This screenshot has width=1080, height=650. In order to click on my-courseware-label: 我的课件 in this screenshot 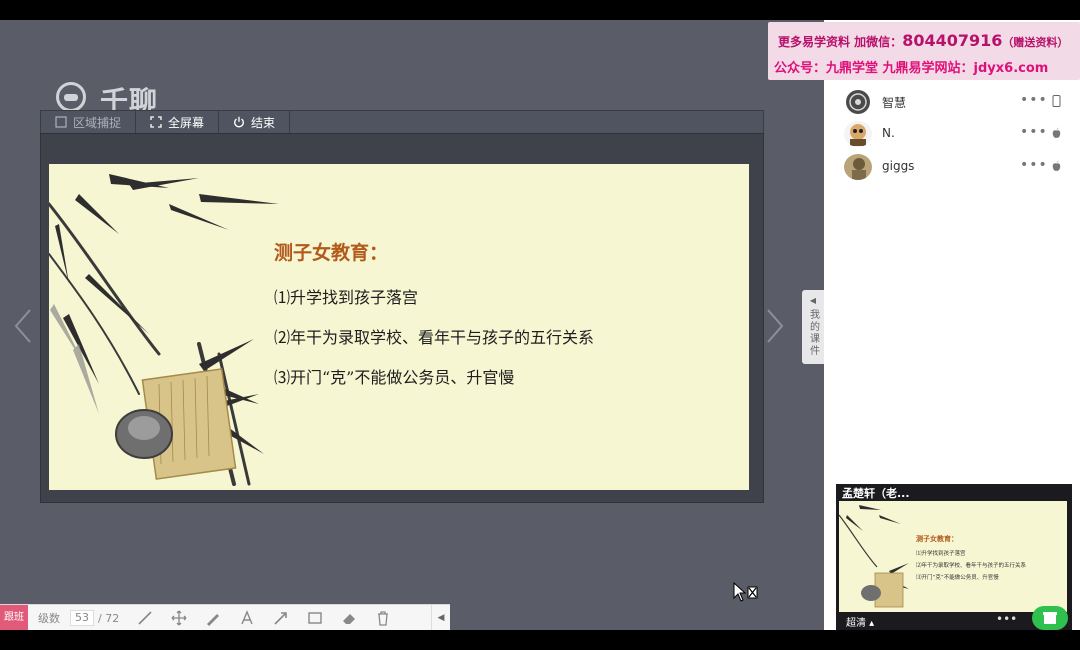, I will do `click(813, 333)`.